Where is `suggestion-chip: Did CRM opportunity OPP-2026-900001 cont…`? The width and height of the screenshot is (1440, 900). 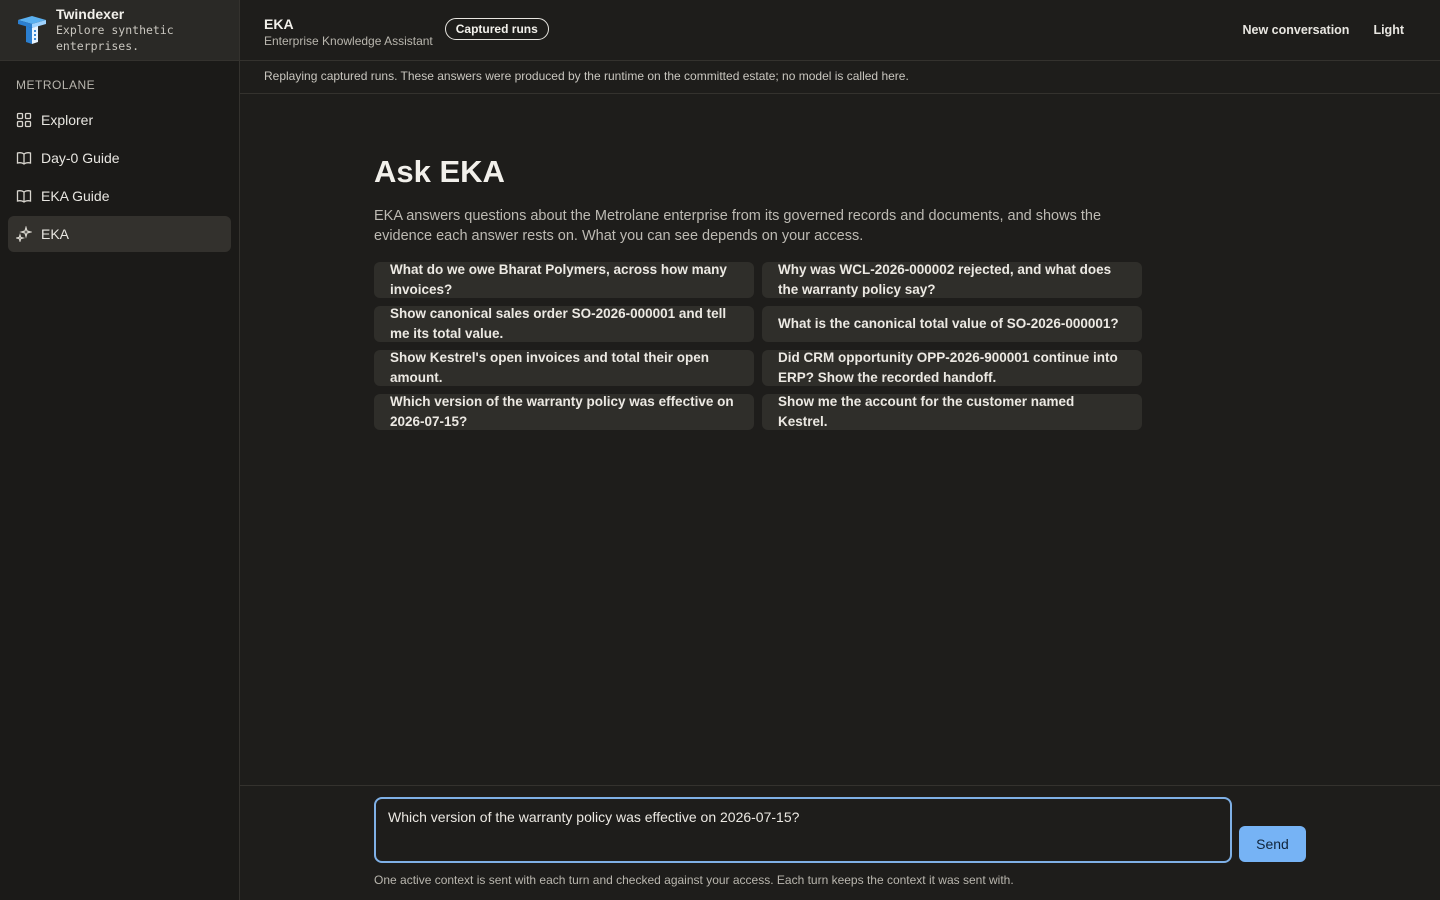
suggestion-chip: Did CRM opportunity OPP-2026-900001 cont… is located at coordinates (952, 368).